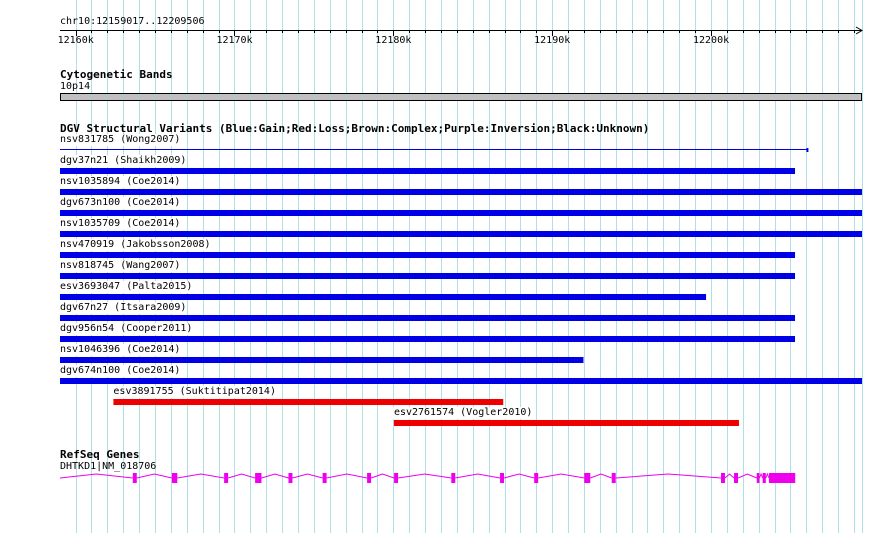 The height and width of the screenshot is (533, 890). What do you see at coordinates (75, 86) in the screenshot?
I see `cytoband-label: 10p14` at bounding box center [75, 86].